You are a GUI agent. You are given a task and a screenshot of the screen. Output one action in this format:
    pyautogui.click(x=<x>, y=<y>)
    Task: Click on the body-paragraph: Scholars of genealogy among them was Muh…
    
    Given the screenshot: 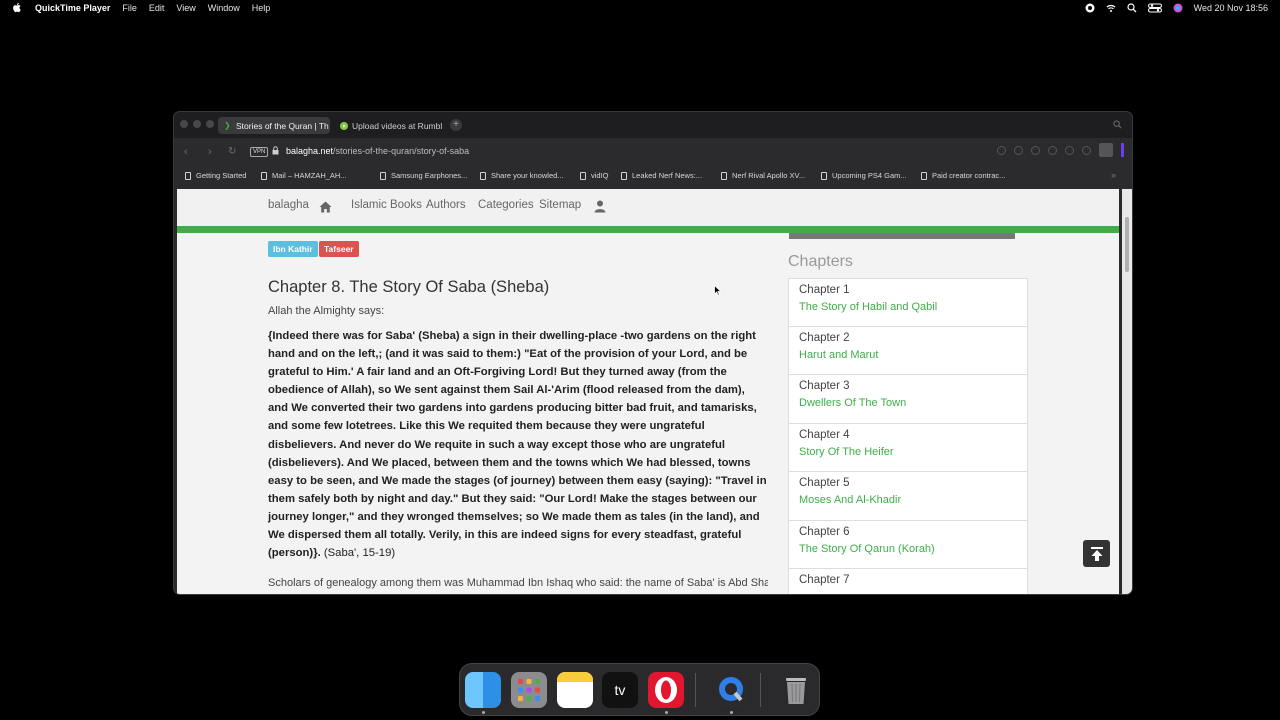 What is the action you would take?
    pyautogui.click(x=518, y=583)
    